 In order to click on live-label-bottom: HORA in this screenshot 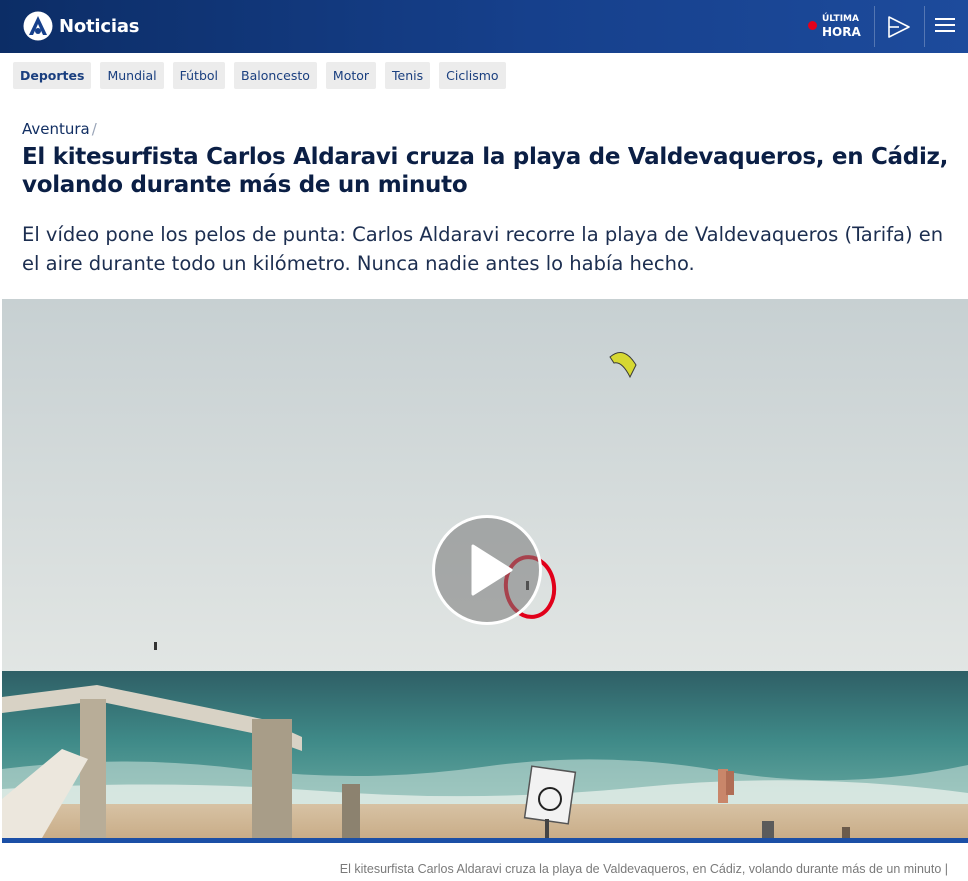, I will do `click(841, 32)`.